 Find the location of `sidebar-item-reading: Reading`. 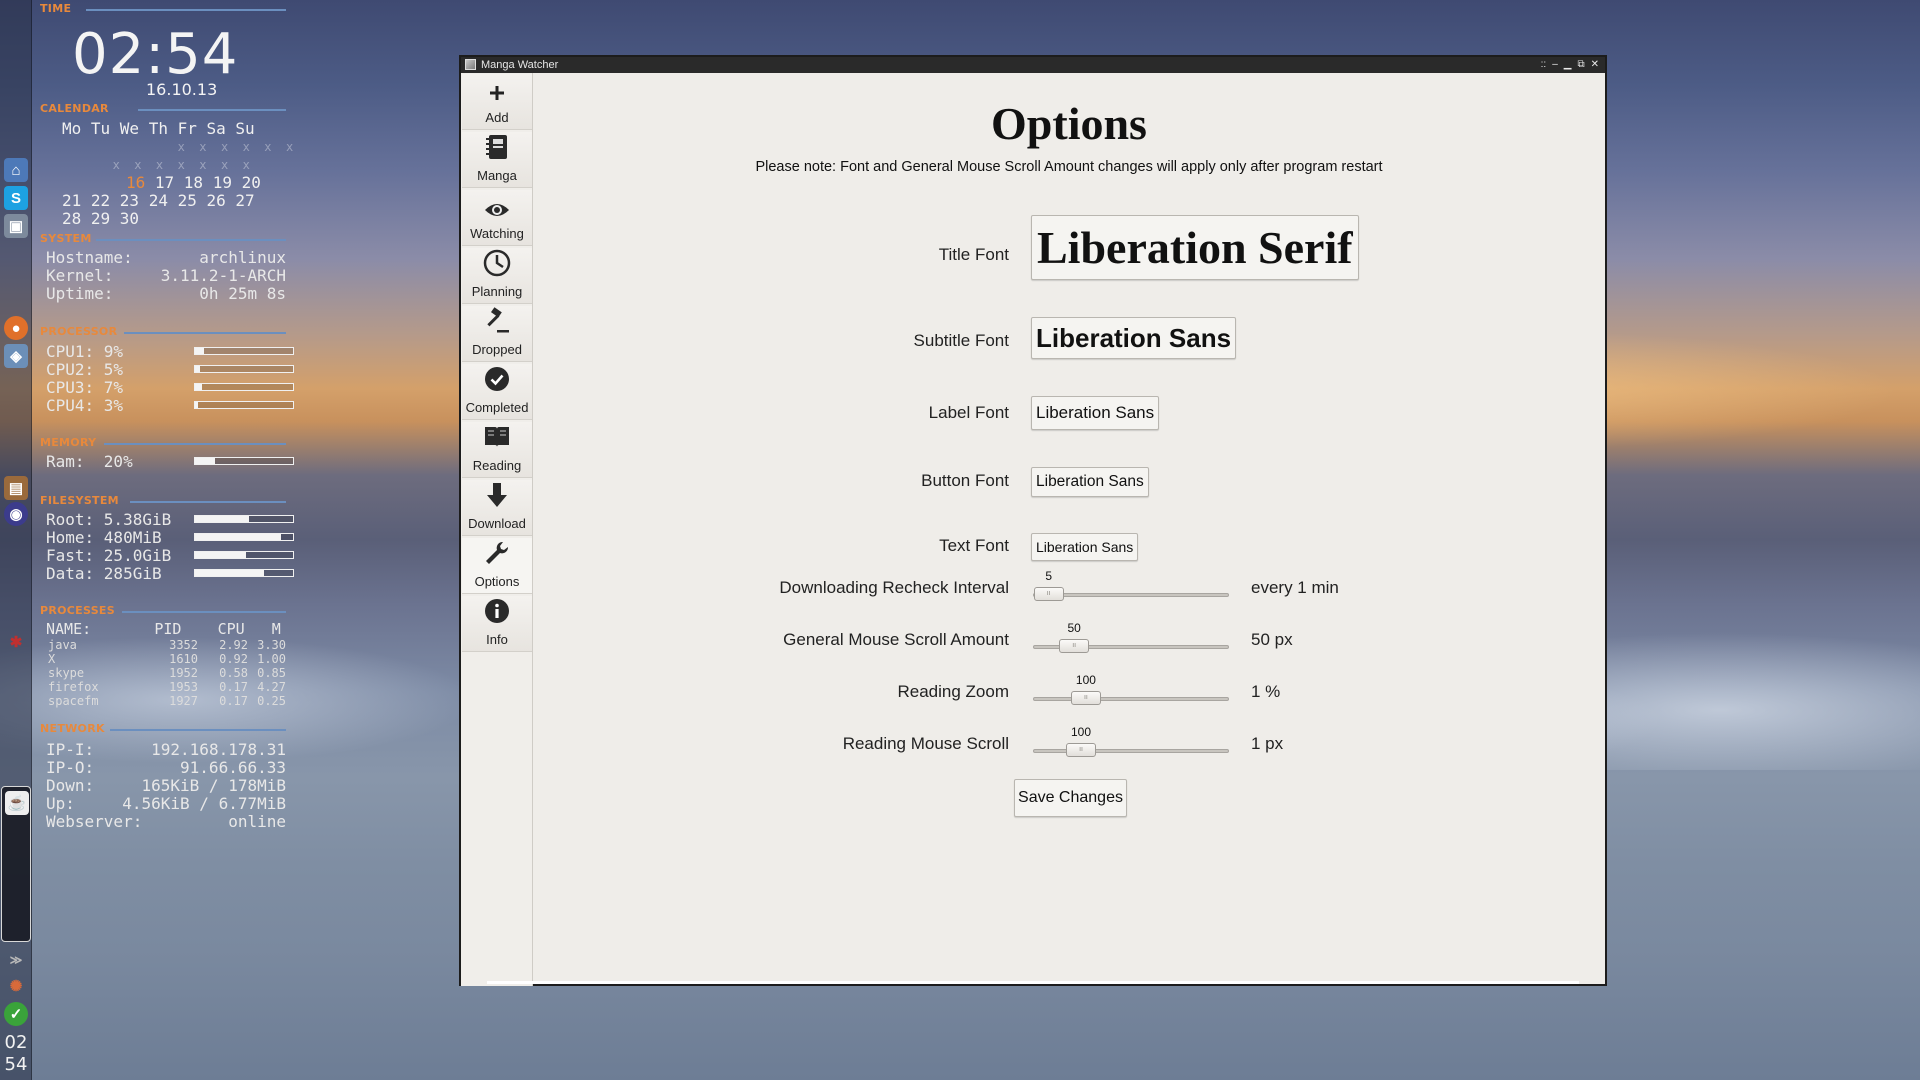

sidebar-item-reading: Reading is located at coordinates (497, 450).